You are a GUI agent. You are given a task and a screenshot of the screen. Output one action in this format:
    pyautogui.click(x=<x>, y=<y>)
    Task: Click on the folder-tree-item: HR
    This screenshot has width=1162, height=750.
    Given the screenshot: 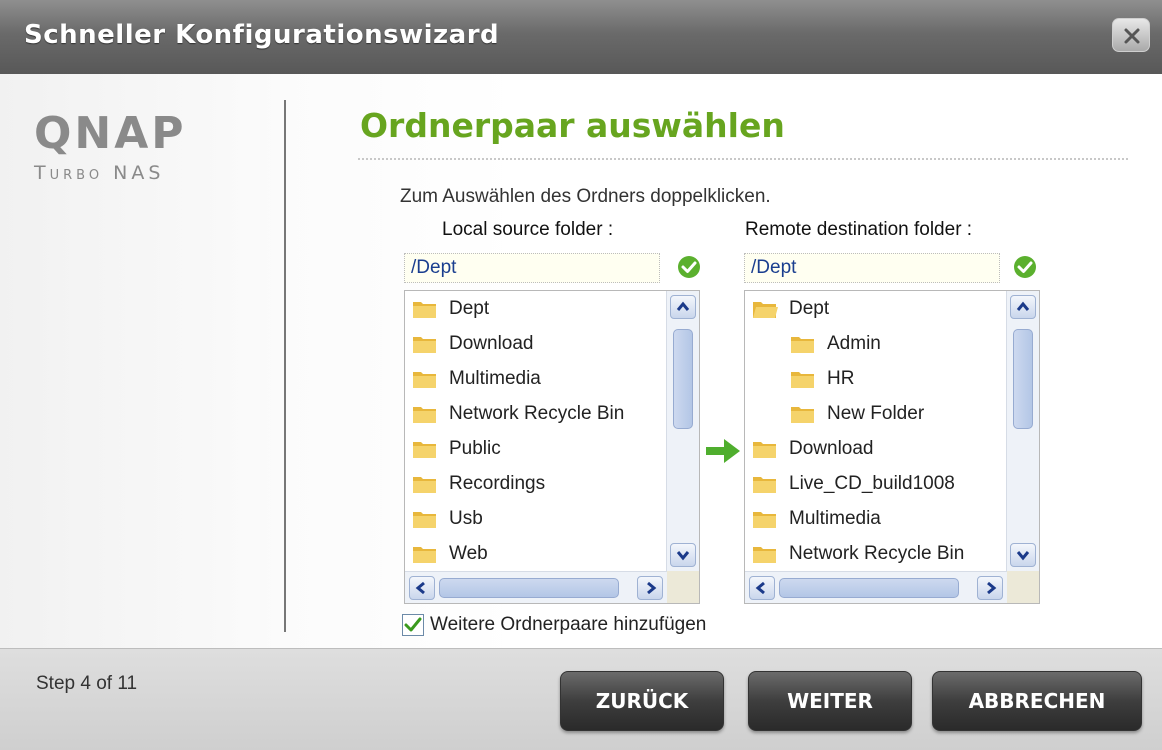 What is the action you would take?
    pyautogui.click(x=876, y=378)
    